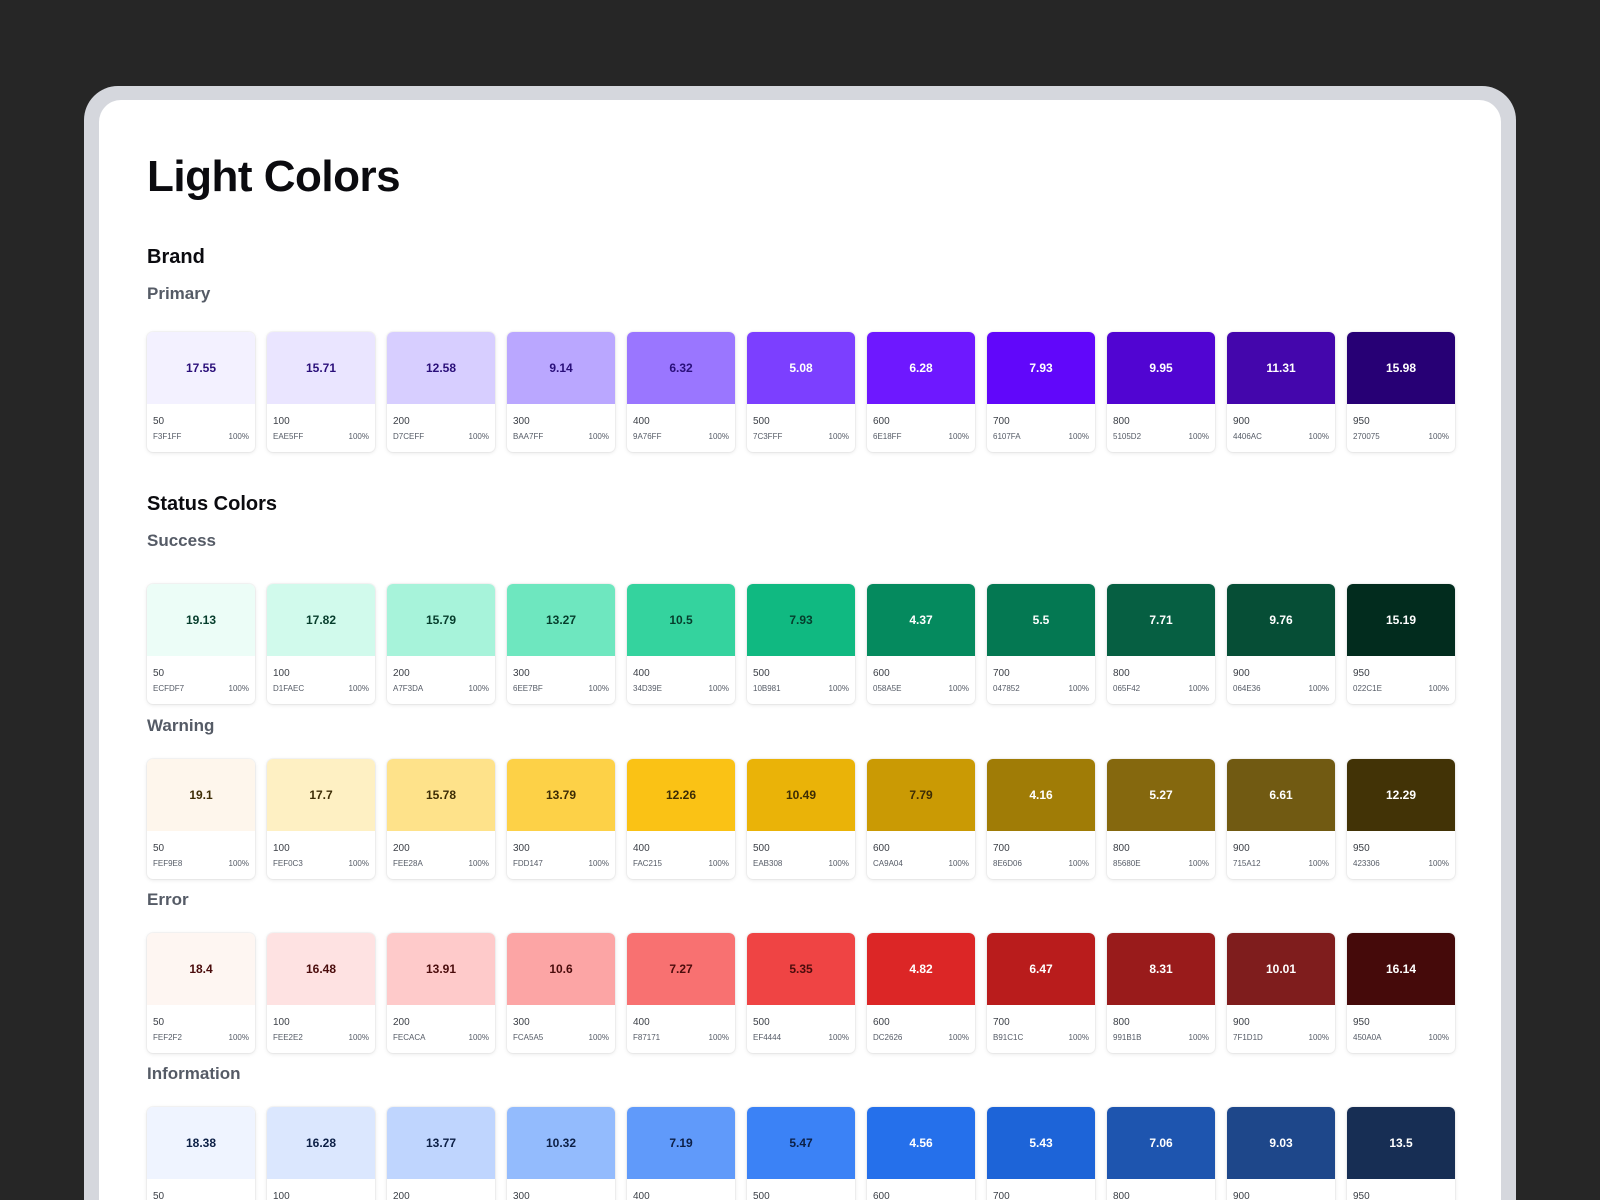 The width and height of the screenshot is (1600, 1200). I want to click on section-title-brand: Brand, so click(176, 257).